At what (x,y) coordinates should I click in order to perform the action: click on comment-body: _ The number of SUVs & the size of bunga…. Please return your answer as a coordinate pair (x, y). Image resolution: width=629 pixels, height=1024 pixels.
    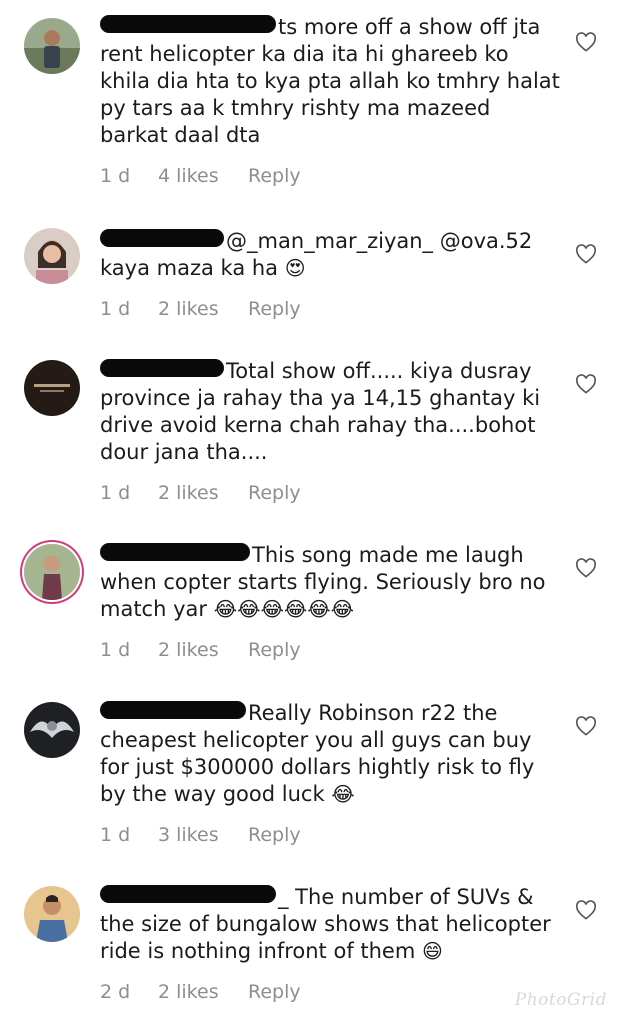
    Looking at the image, I should click on (330, 943).